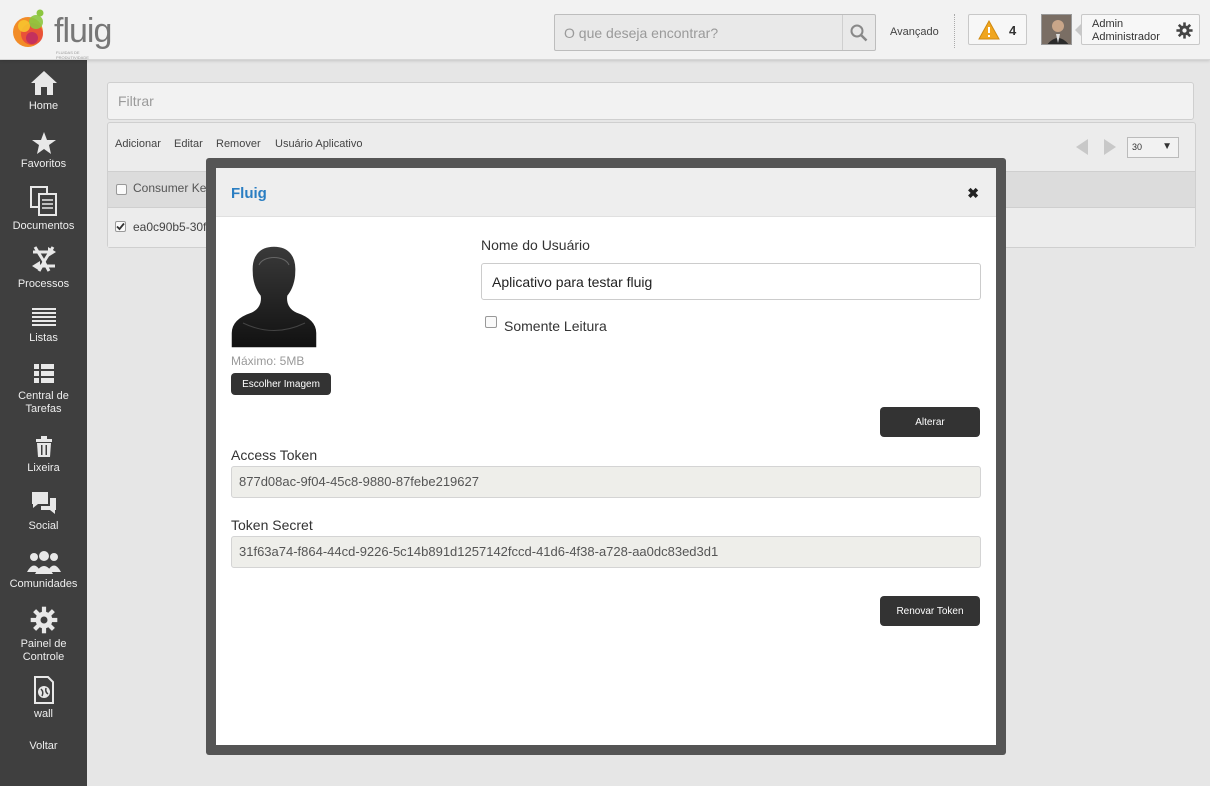  I want to click on search-button, so click(858, 32).